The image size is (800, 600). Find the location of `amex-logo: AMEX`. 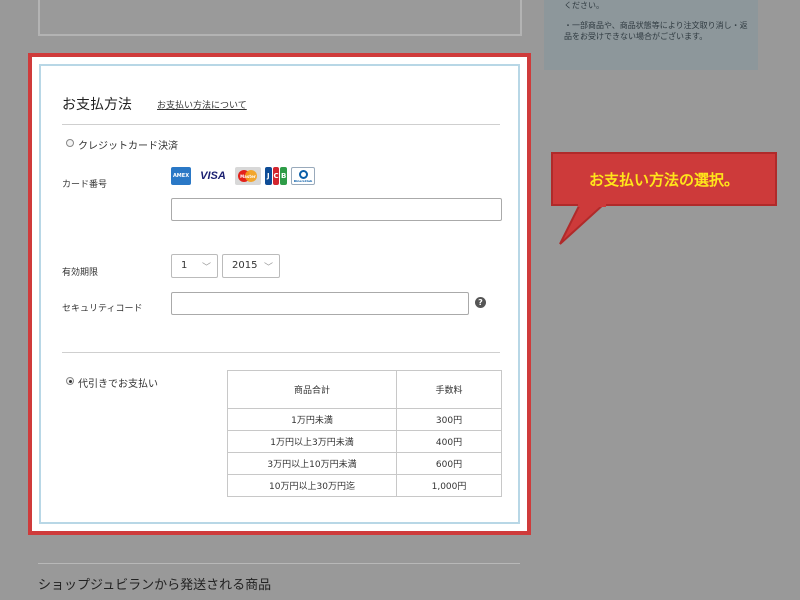

amex-logo: AMEX is located at coordinates (181, 176).